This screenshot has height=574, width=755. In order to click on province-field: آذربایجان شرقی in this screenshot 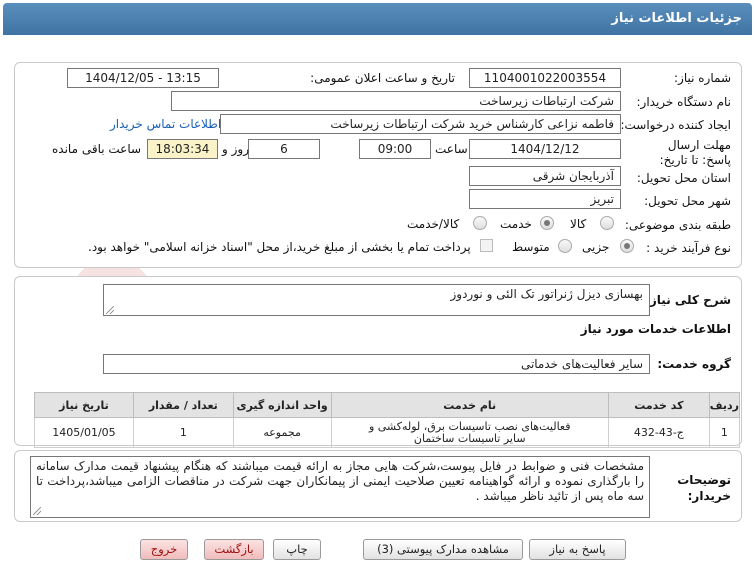, I will do `click(545, 176)`.